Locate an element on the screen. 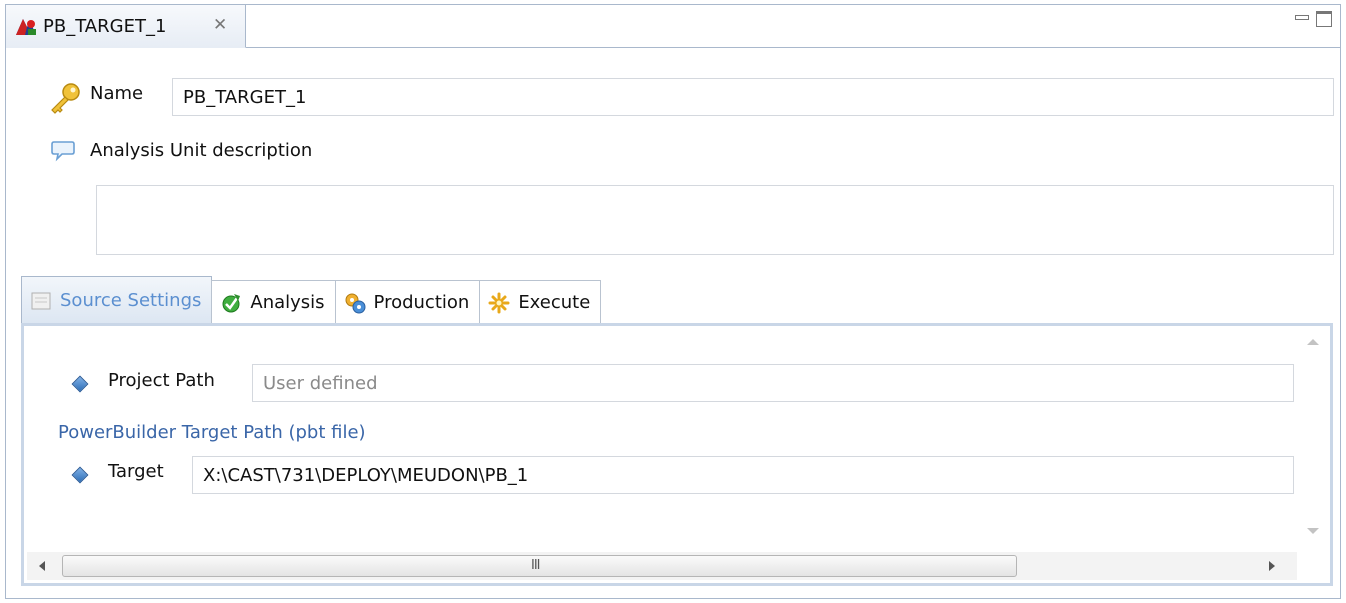 This screenshot has height=603, width=1346. tab-label: Production is located at coordinates (421, 302).